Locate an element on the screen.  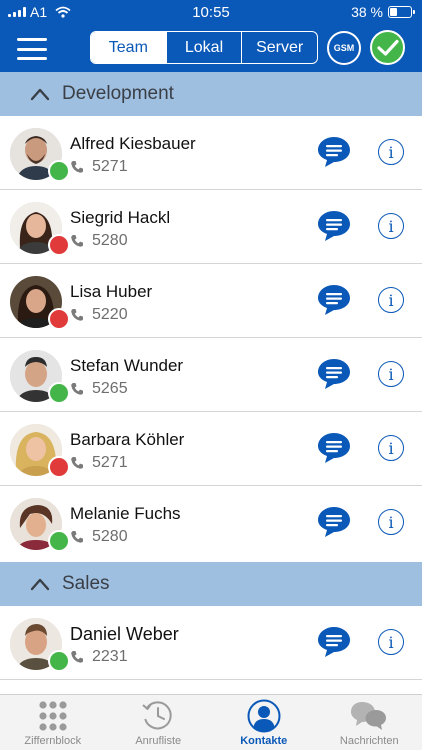
extension-number: 5265 is located at coordinates (110, 388).